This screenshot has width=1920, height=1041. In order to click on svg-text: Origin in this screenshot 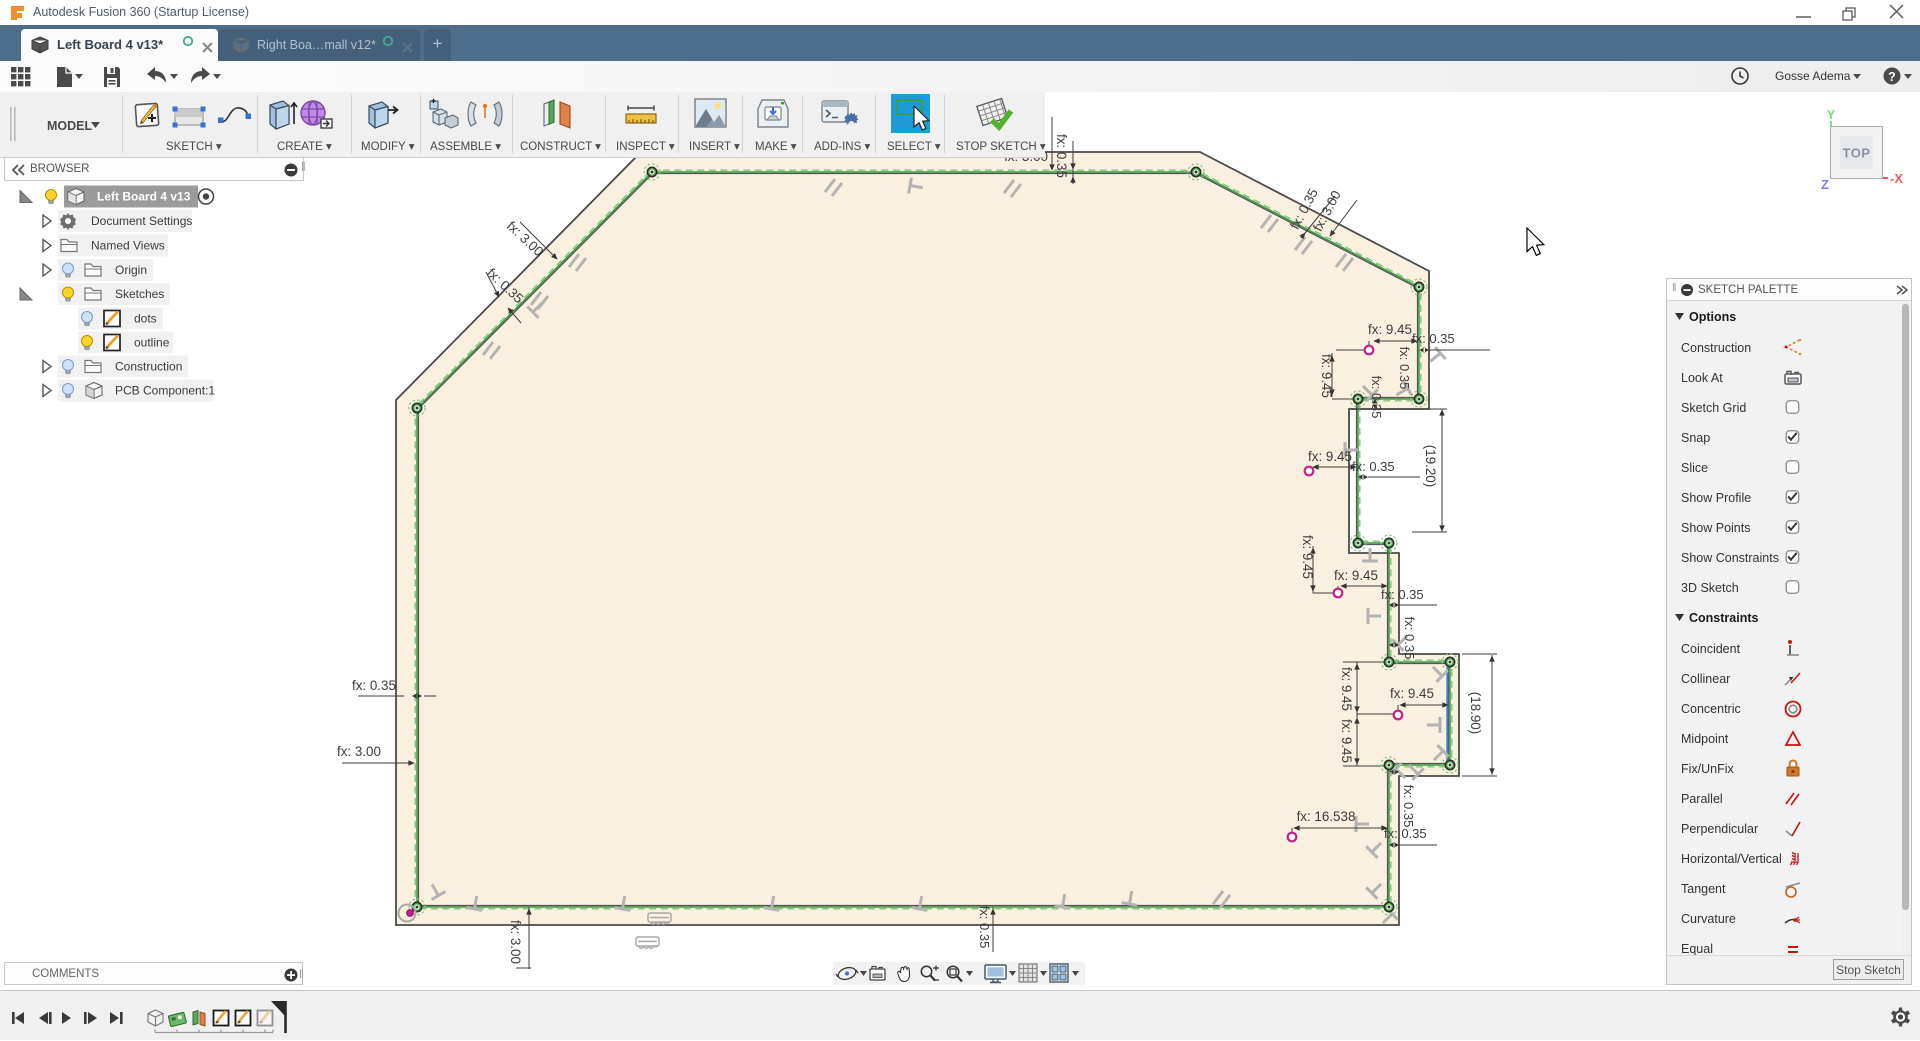, I will do `click(131, 270)`.